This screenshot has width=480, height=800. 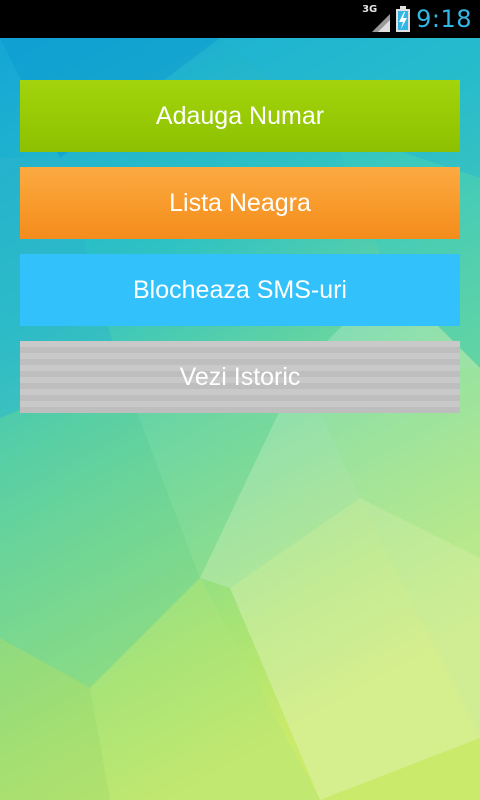 I want to click on status-bar: 3G 9:18, so click(x=240, y=19).